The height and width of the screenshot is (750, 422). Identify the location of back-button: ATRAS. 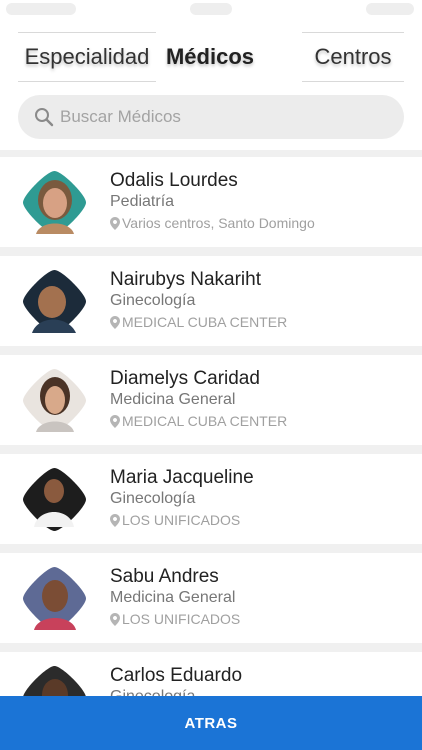
(211, 723).